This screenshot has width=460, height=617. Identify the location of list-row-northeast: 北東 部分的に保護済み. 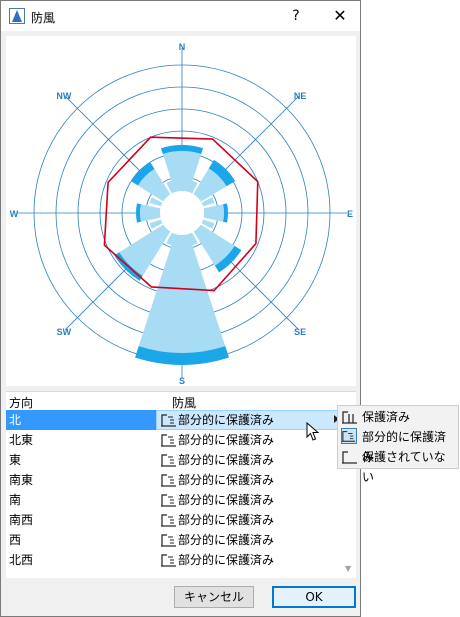
(173, 440).